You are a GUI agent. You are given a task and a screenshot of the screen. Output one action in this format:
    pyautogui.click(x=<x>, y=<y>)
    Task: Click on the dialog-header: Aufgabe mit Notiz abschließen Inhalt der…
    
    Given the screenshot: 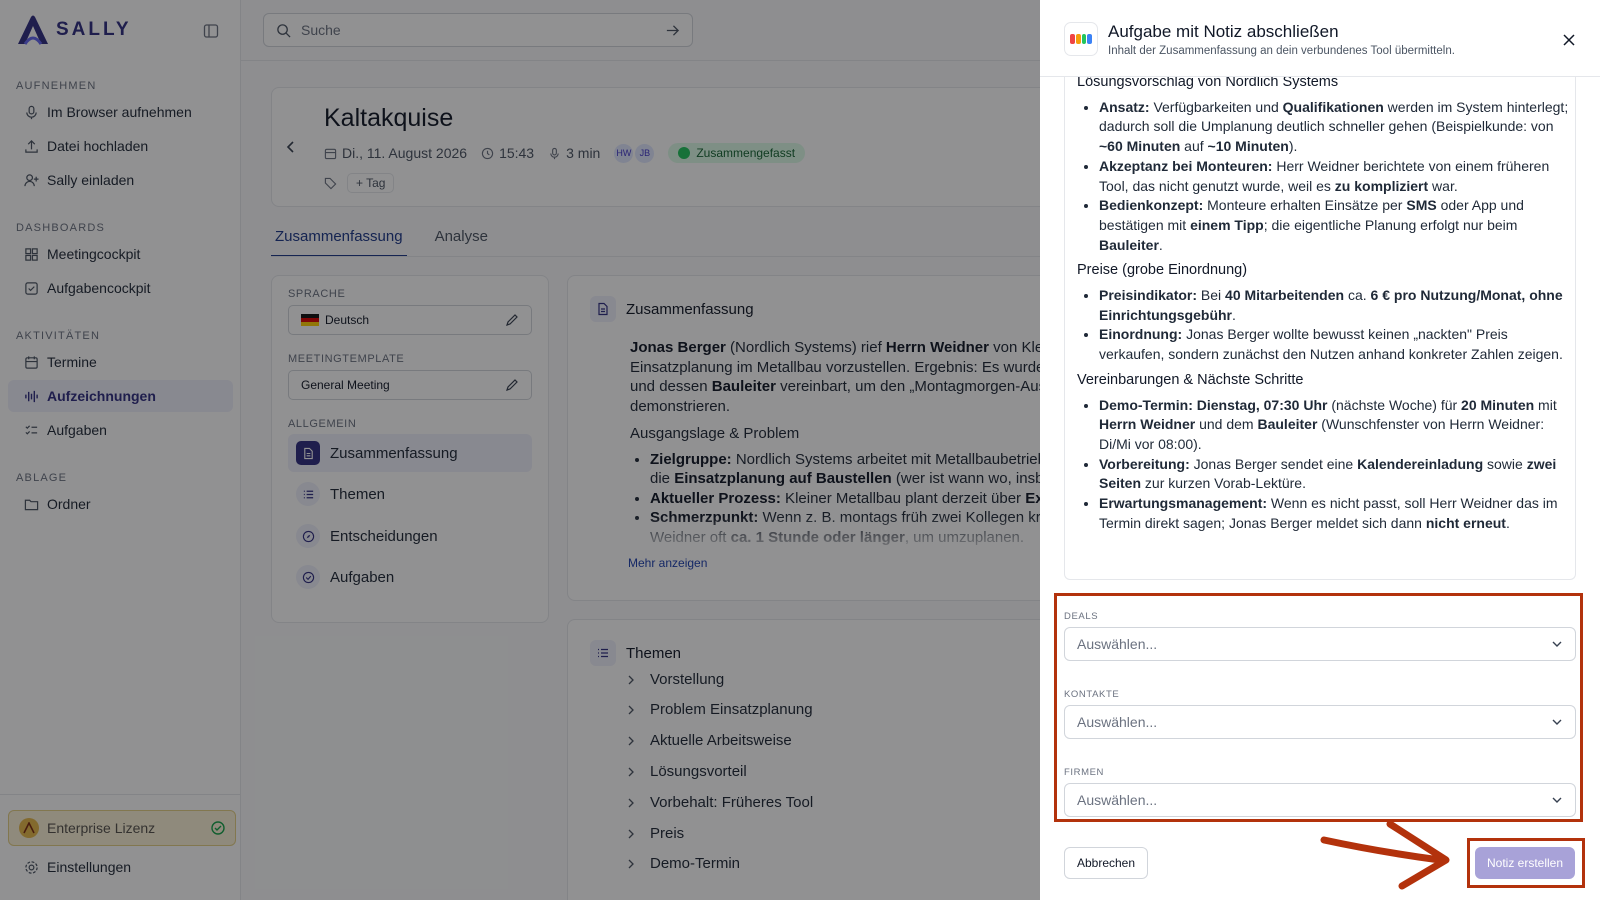 What is the action you would take?
    pyautogui.click(x=1320, y=38)
    